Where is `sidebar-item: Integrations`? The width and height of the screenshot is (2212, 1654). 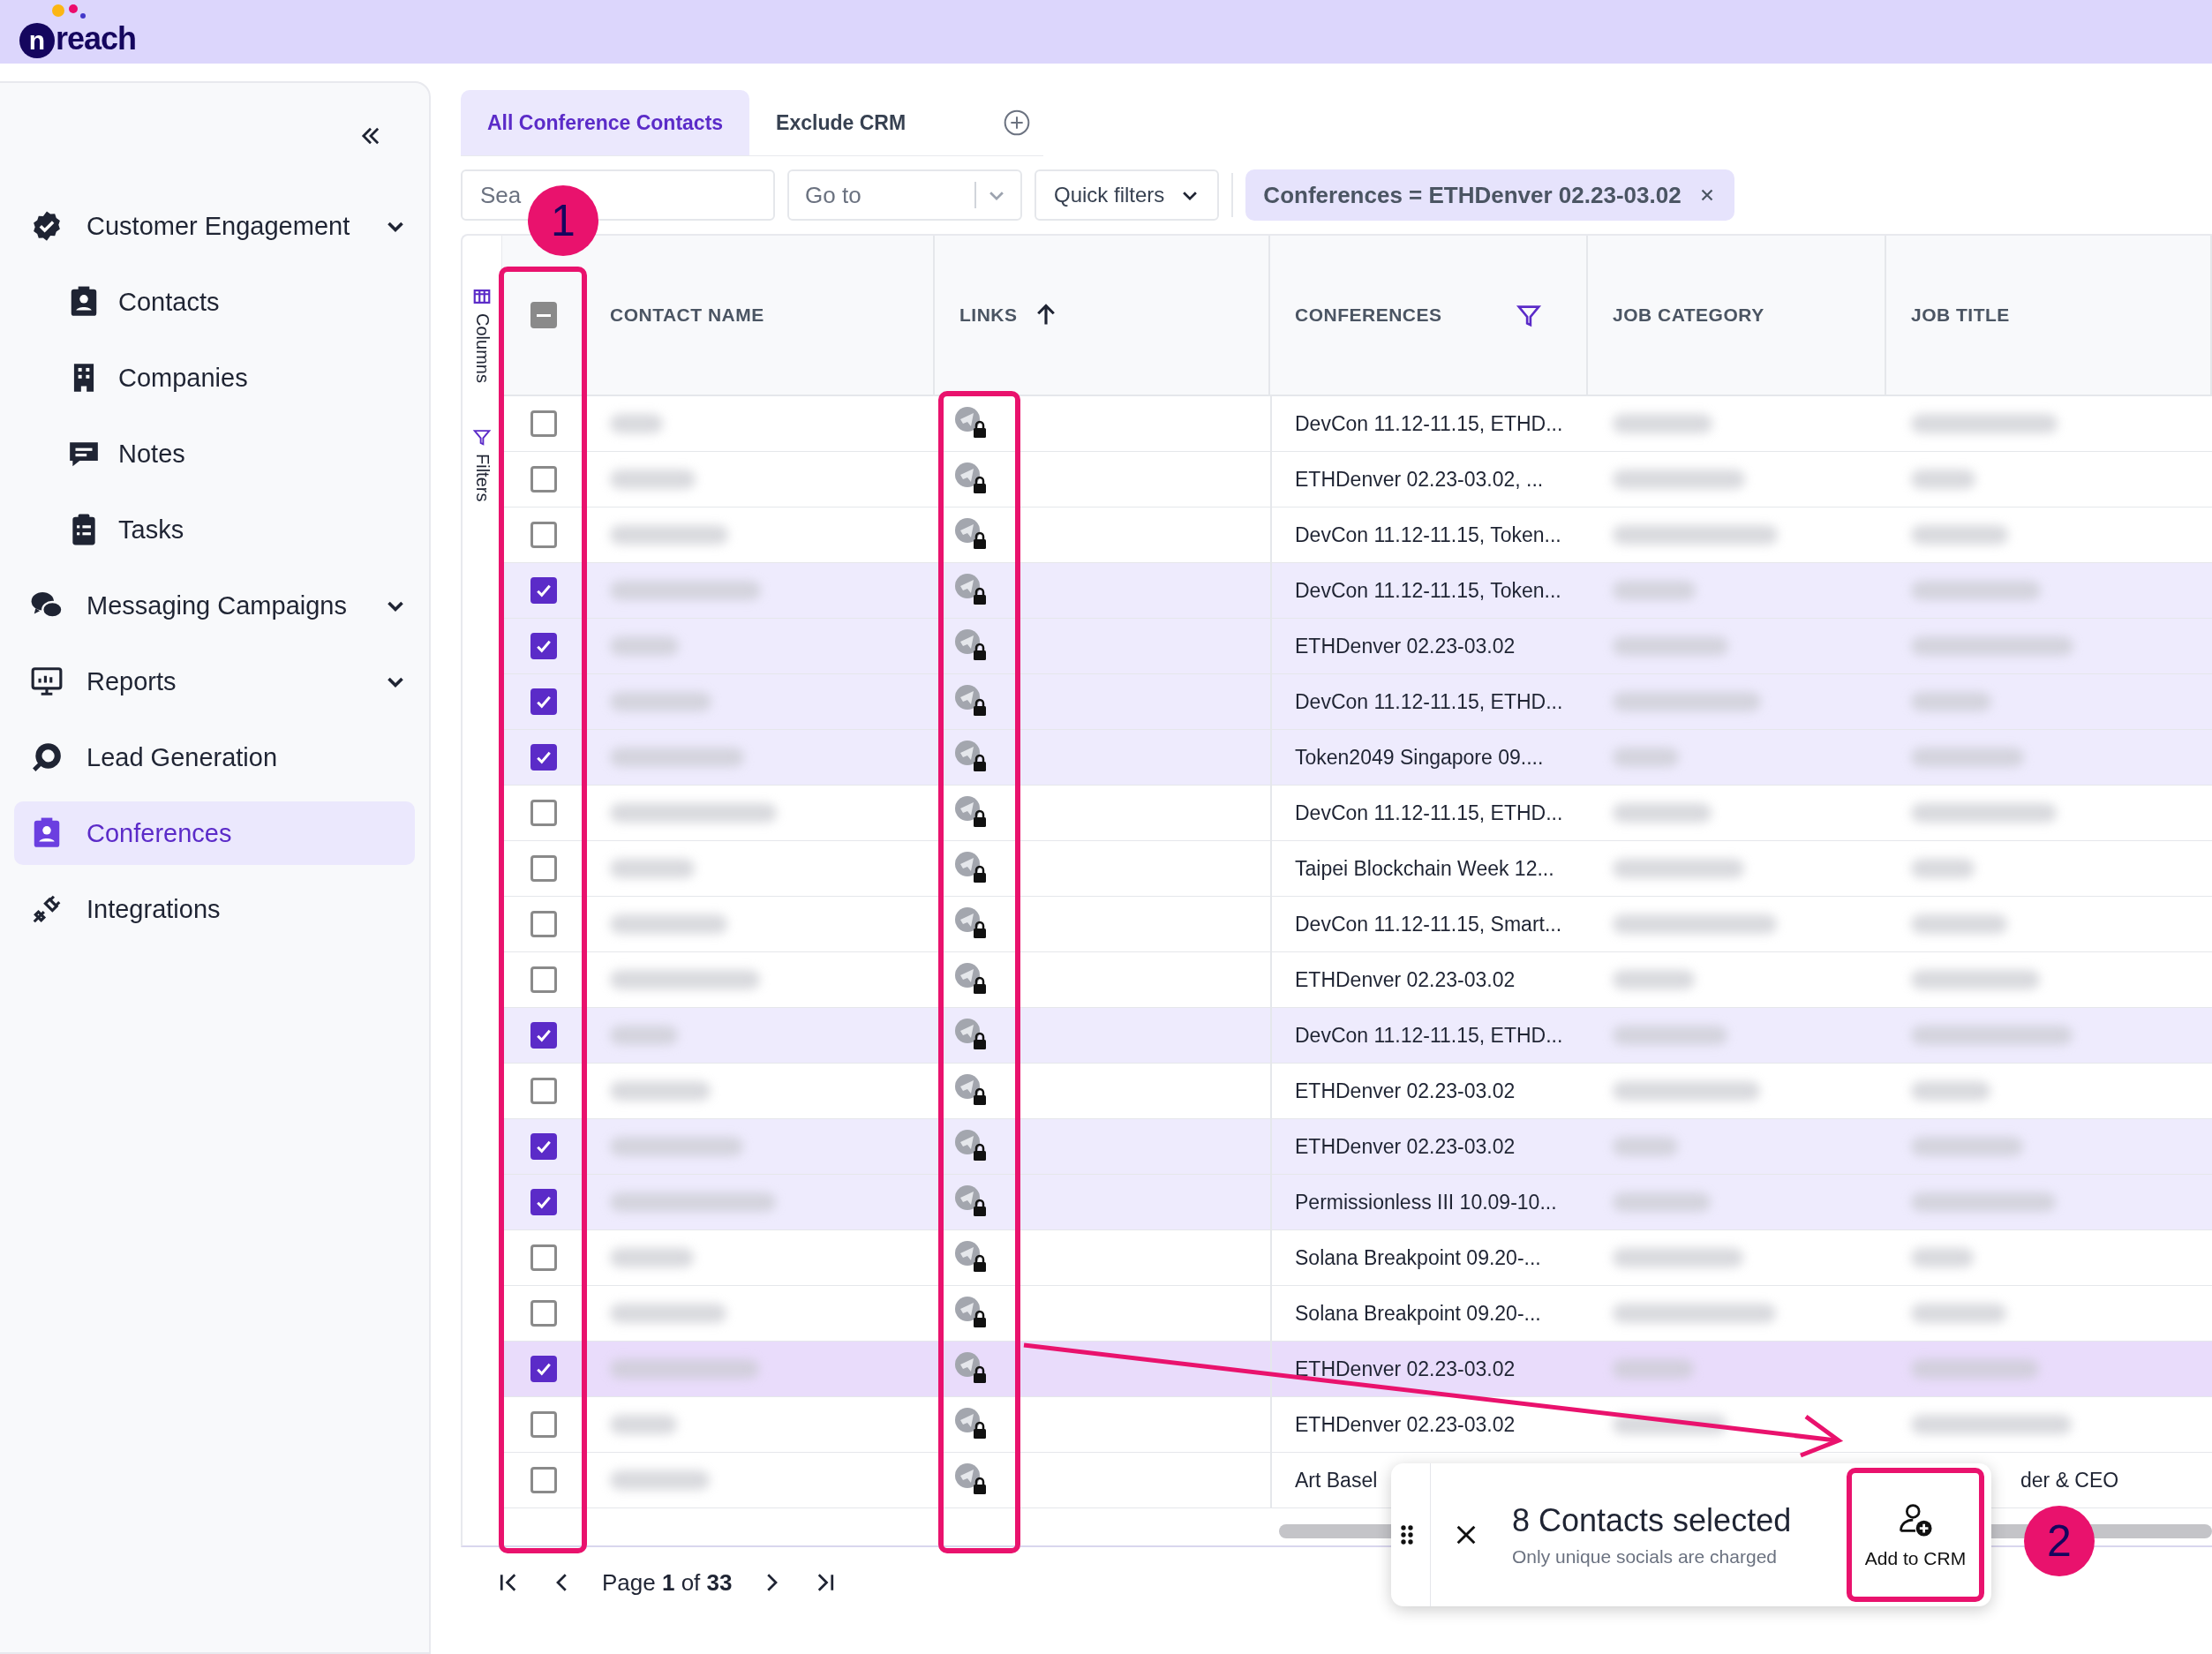 sidebar-item: Integrations is located at coordinates (214, 909).